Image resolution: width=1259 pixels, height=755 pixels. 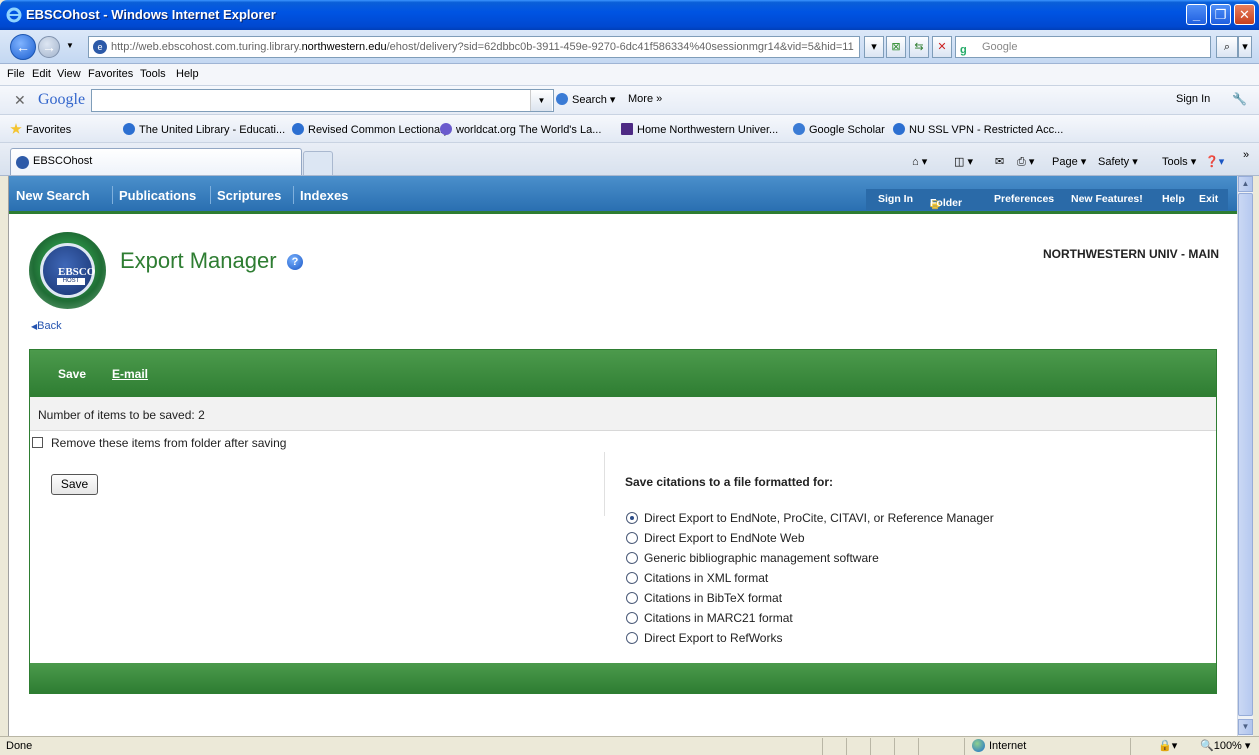 What do you see at coordinates (41, 74) in the screenshot?
I see `menu-edit: Edit` at bounding box center [41, 74].